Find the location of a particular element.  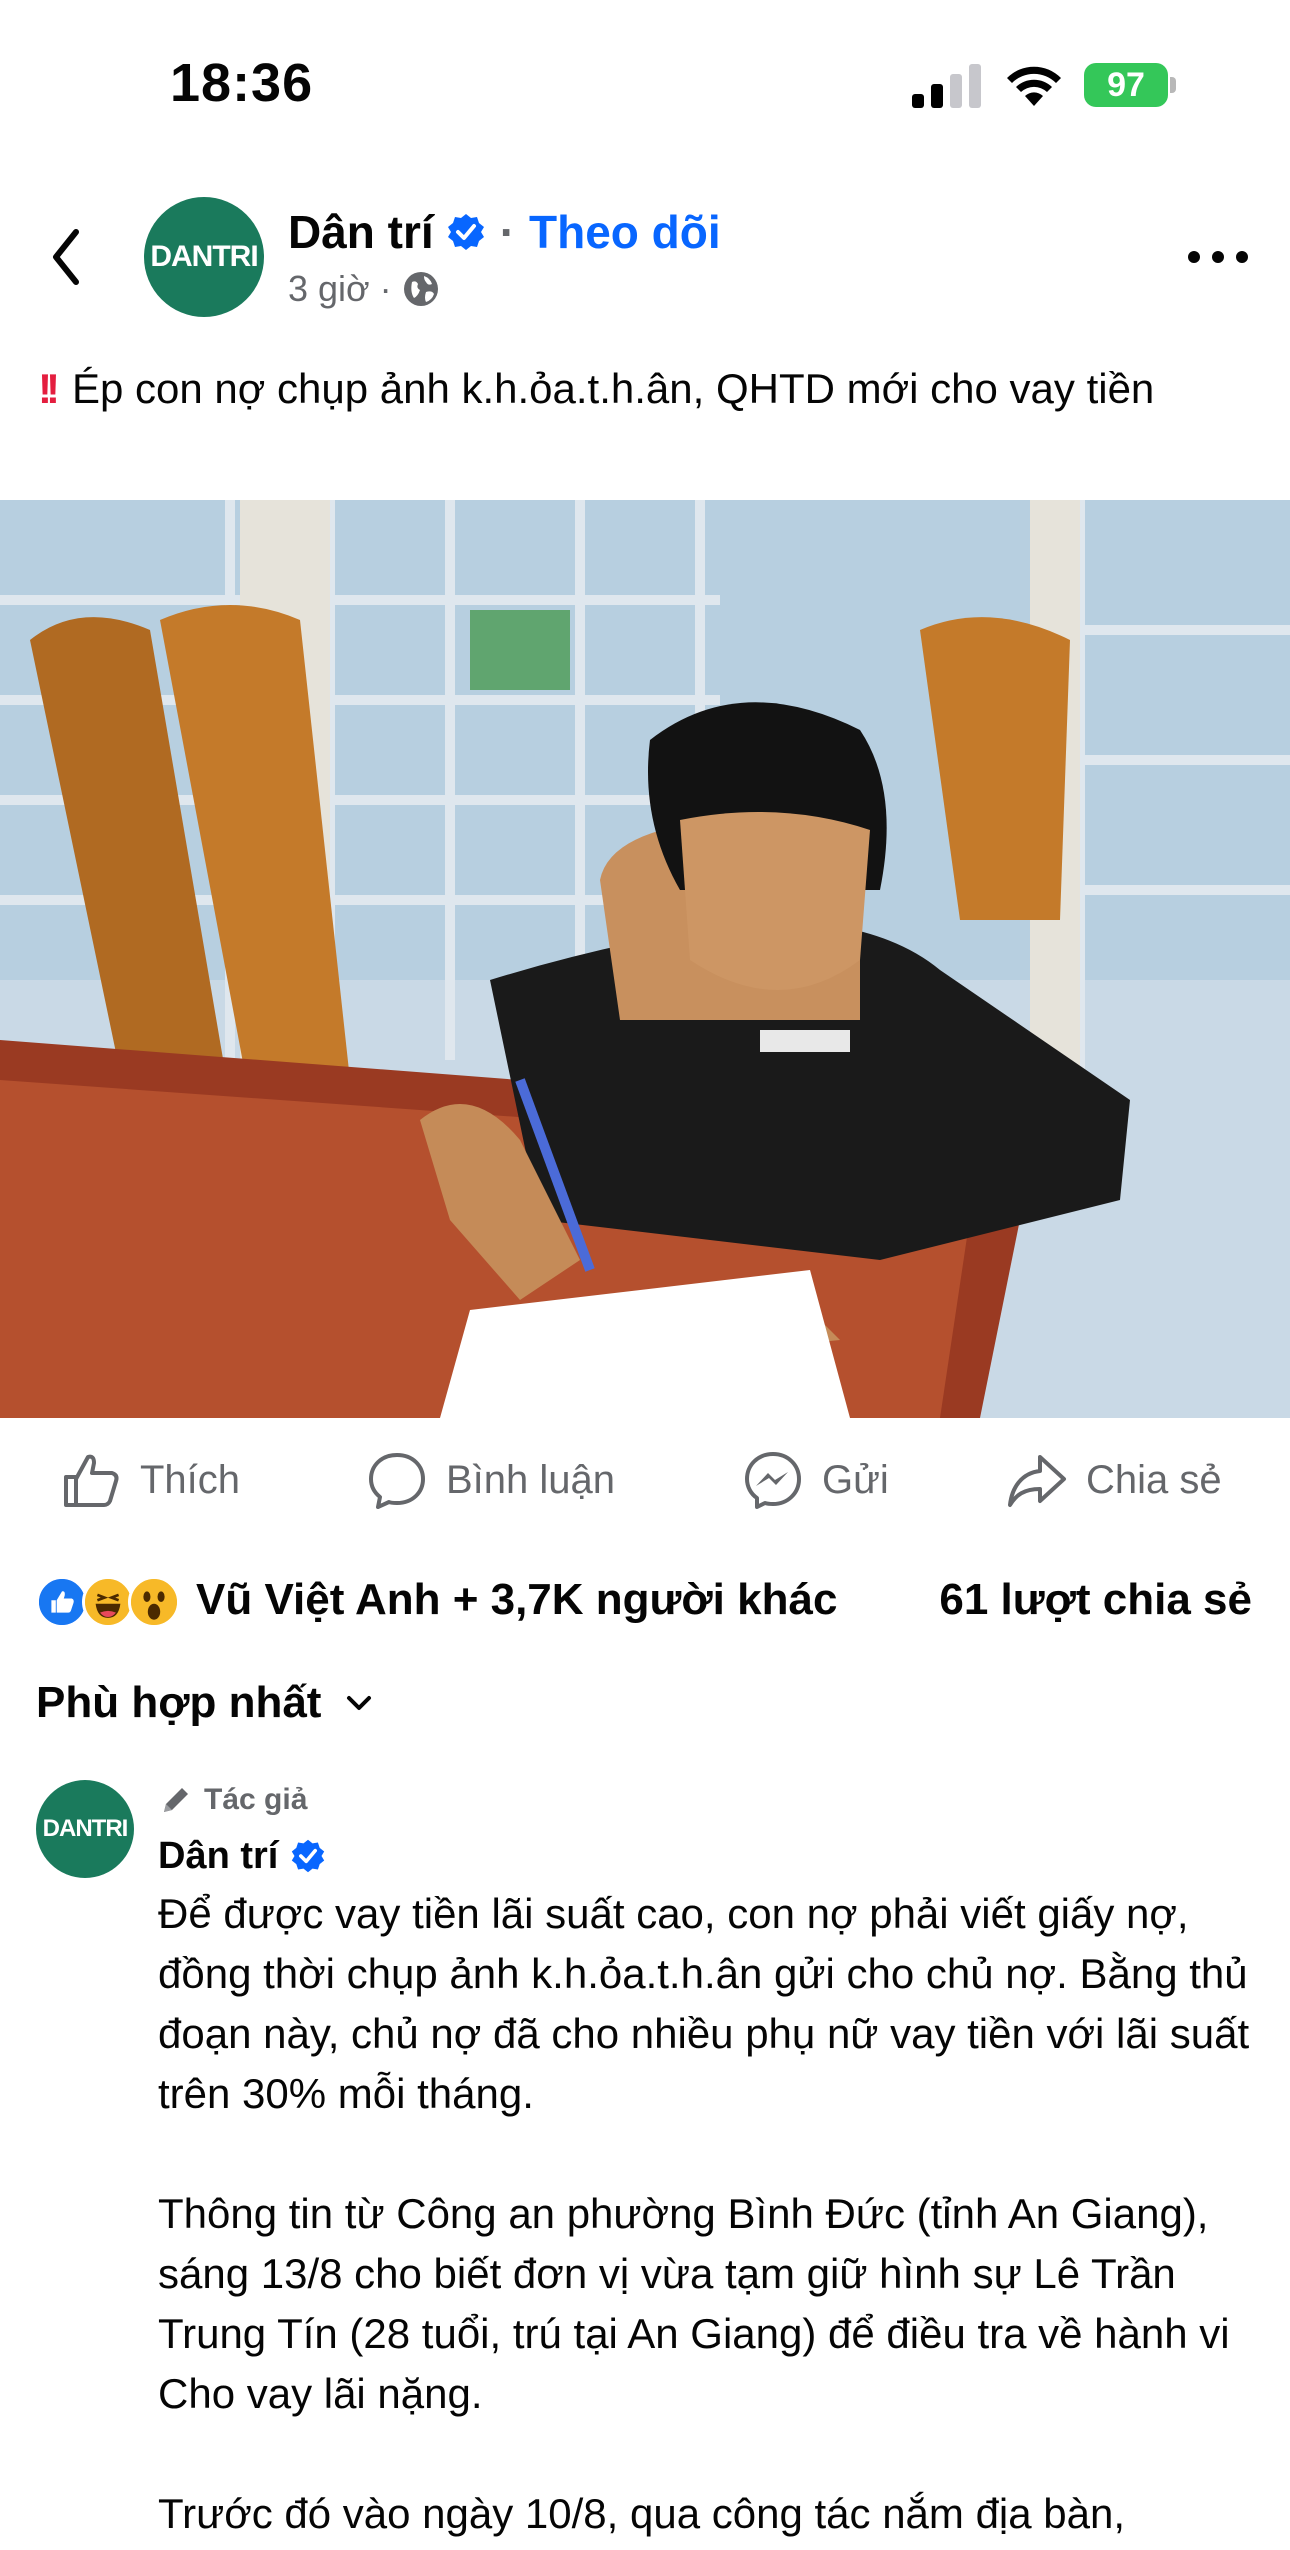

cellular-signal-icon is located at coordinates (946, 86).